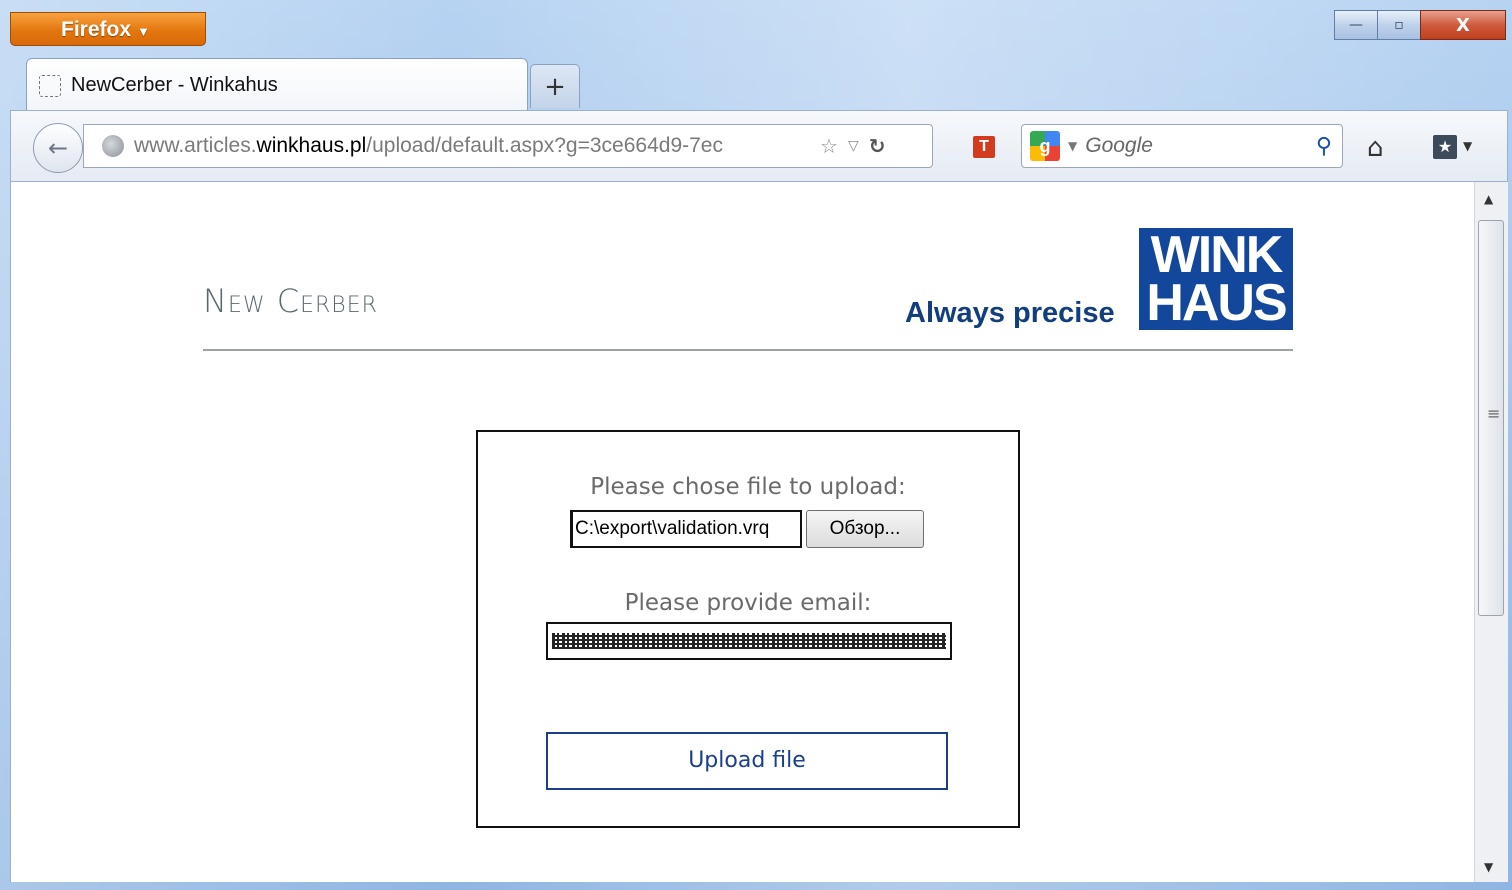 This screenshot has height=890, width=1512. I want to click on home-icon: ⌂, so click(1375, 148).